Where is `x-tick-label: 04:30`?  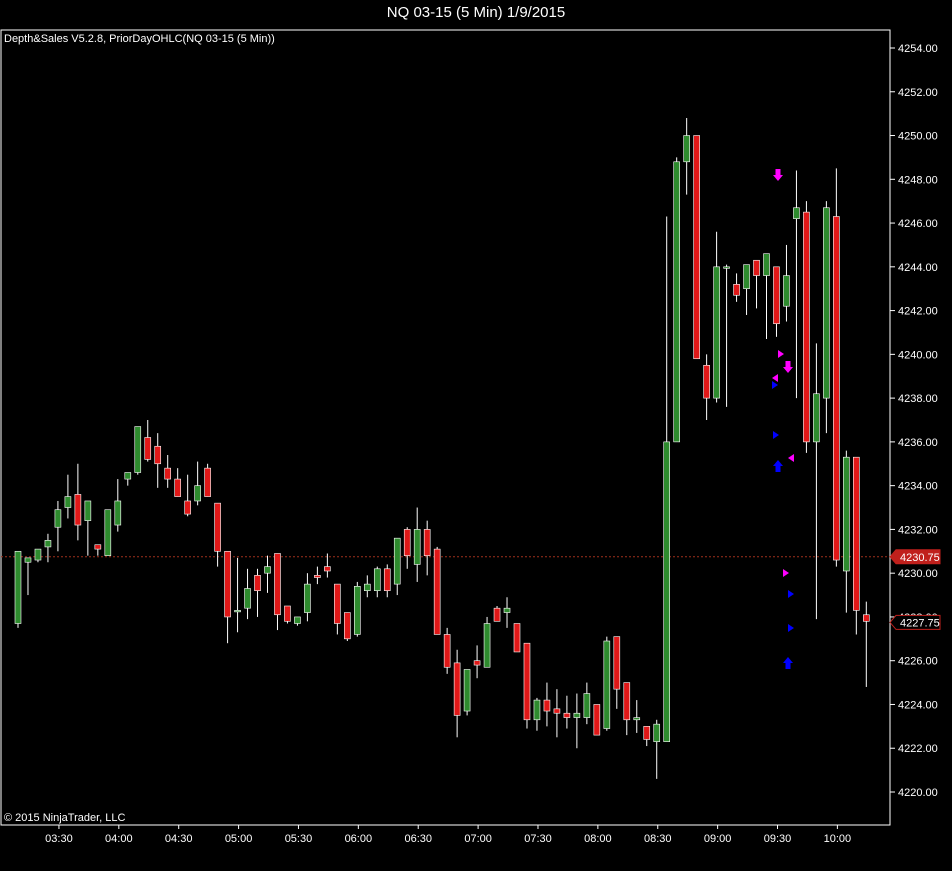
x-tick-label: 04:30 is located at coordinates (179, 839).